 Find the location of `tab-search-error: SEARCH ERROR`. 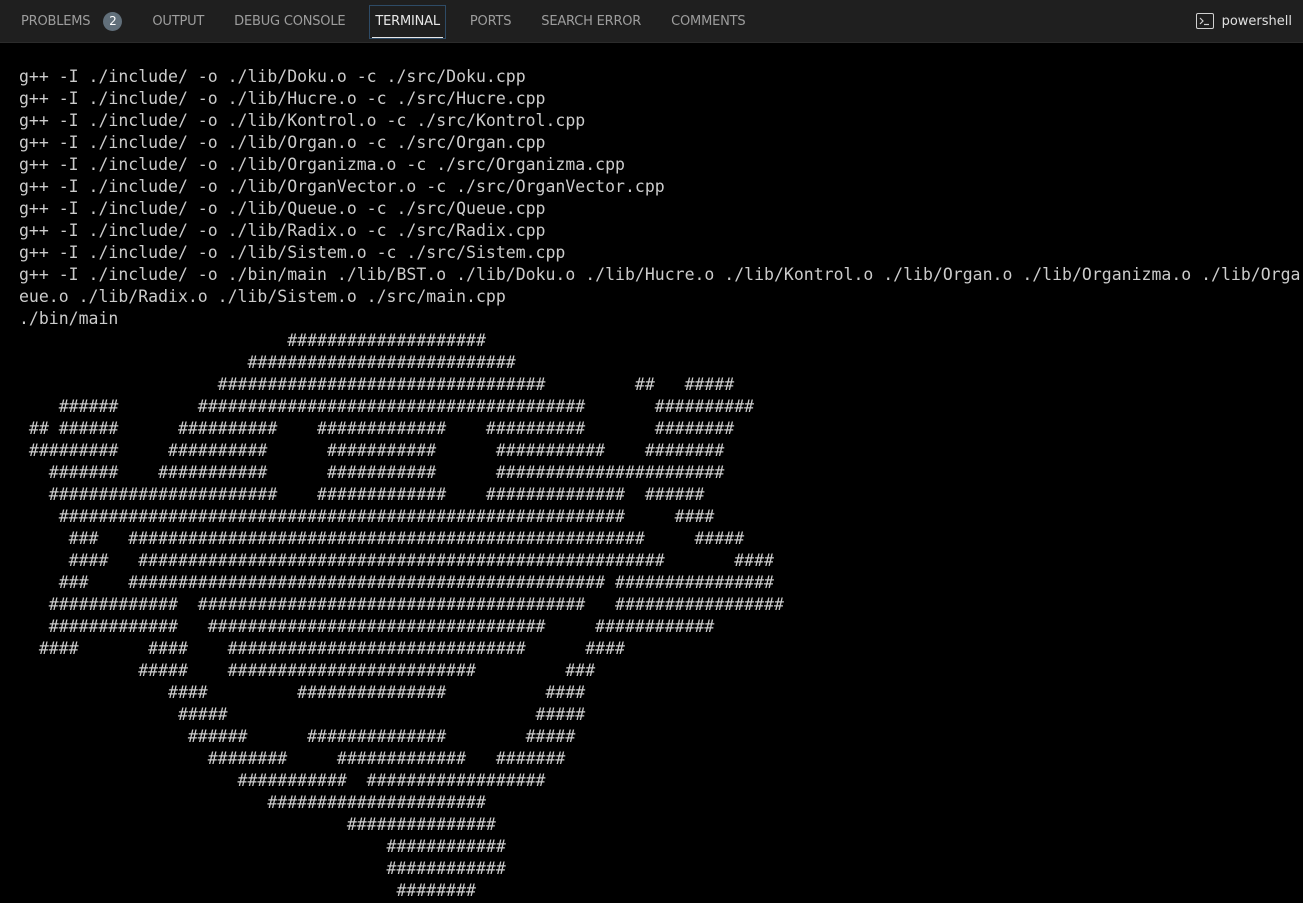

tab-search-error: SEARCH ERROR is located at coordinates (591, 21).